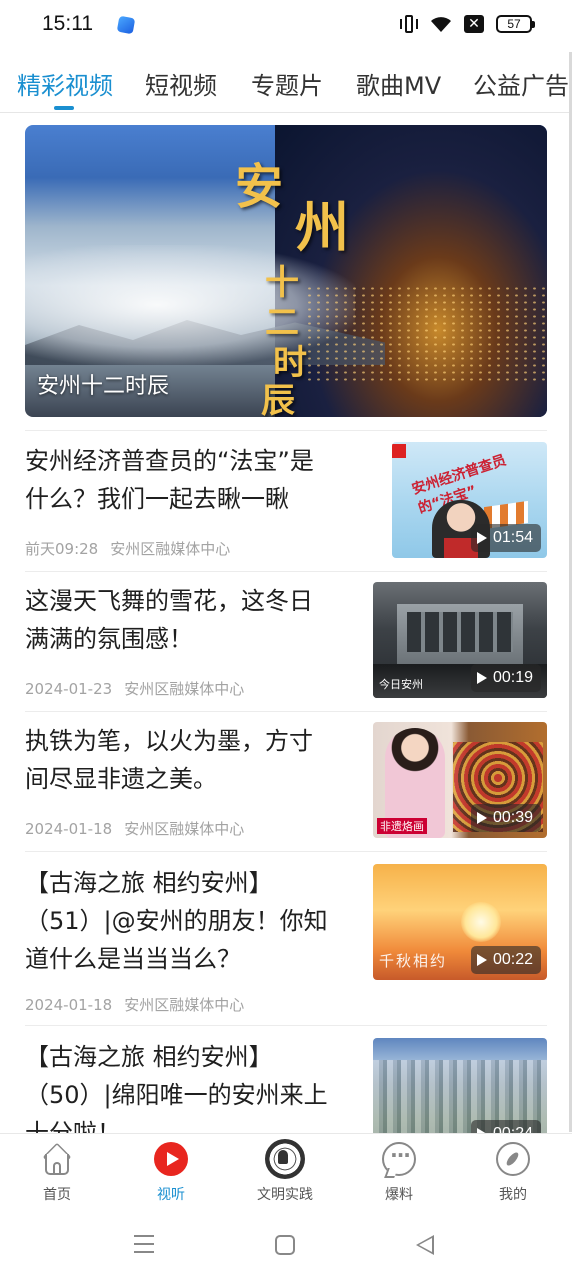  What do you see at coordinates (286, 26) in the screenshot?
I see `status-bar: 15:11 ✕ 57` at bounding box center [286, 26].